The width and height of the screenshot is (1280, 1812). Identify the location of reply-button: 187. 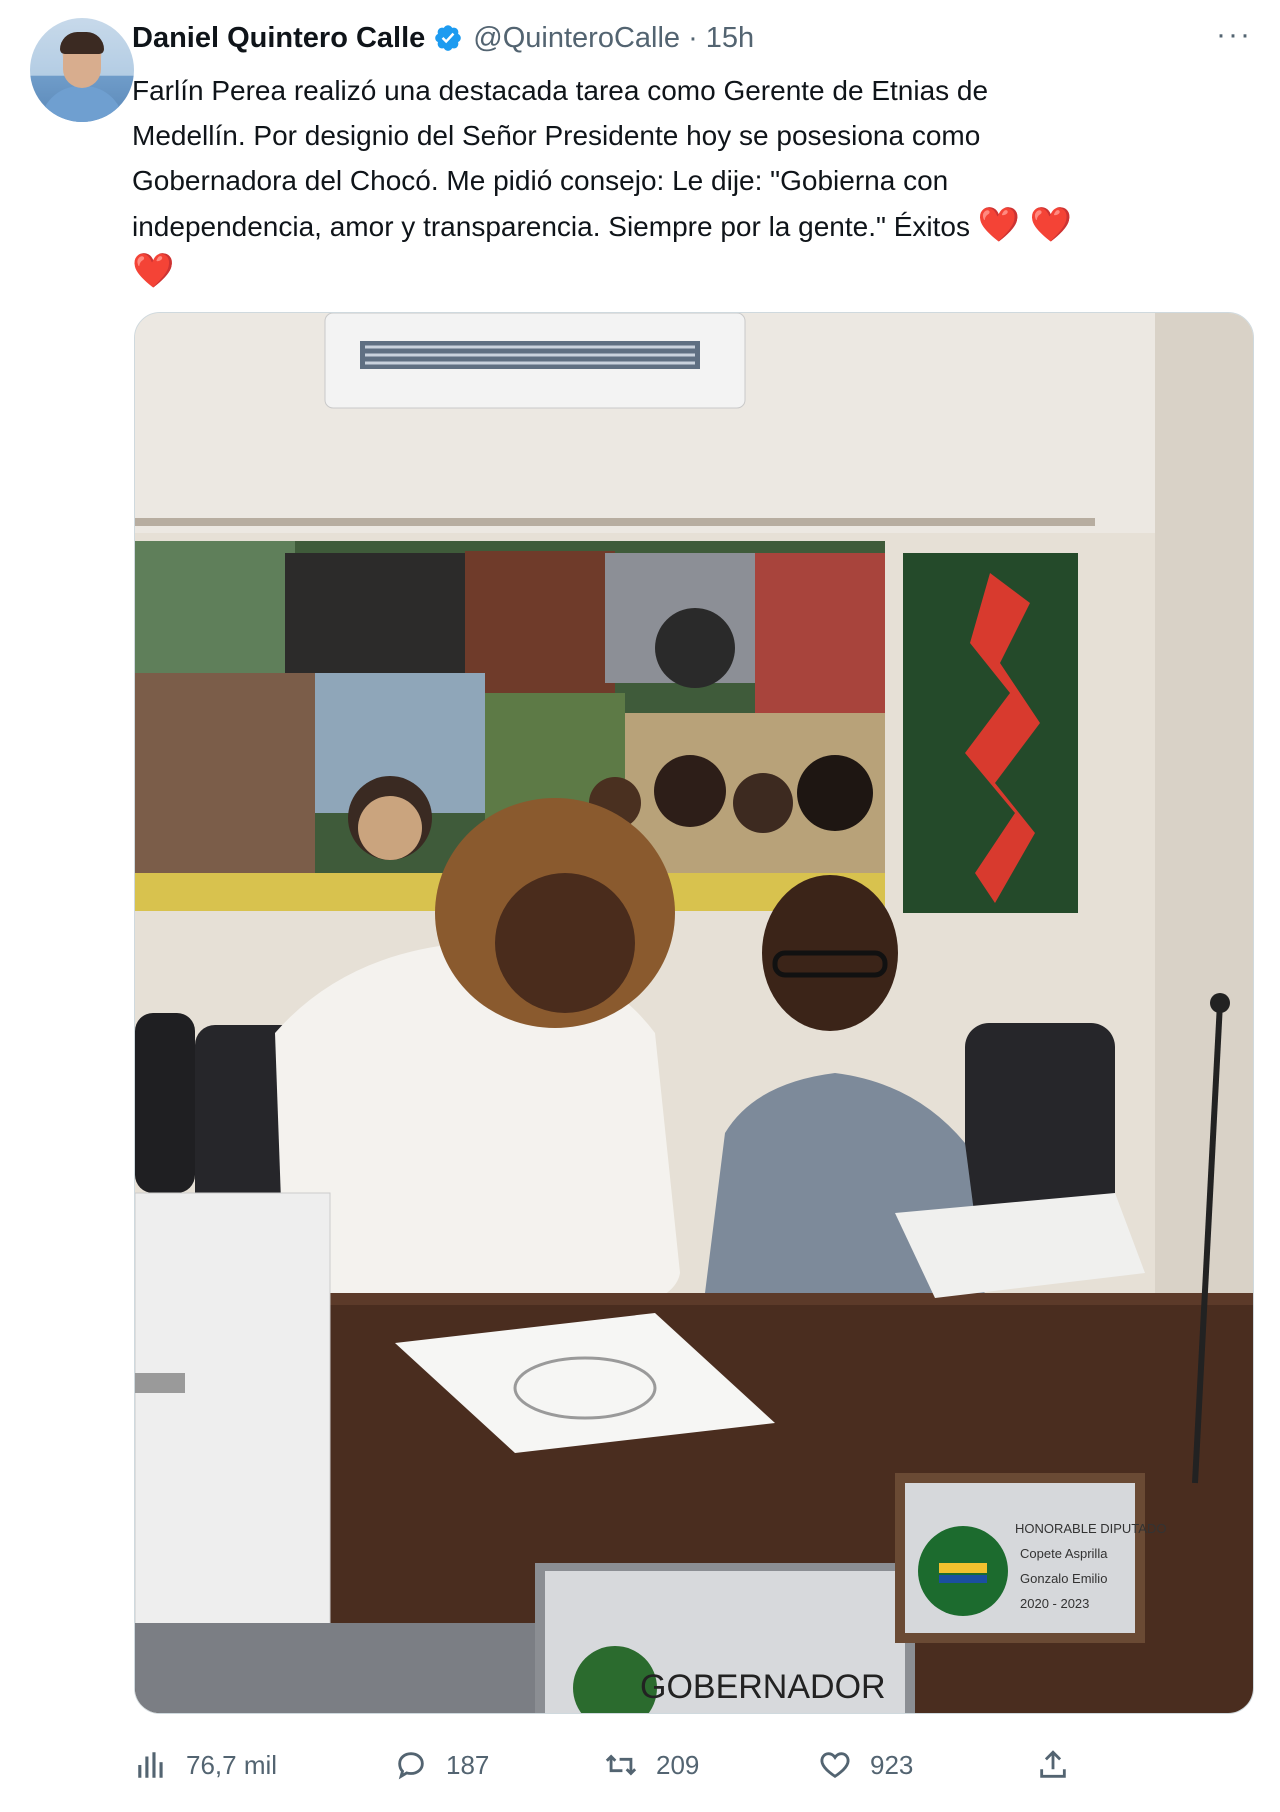
(441, 1765).